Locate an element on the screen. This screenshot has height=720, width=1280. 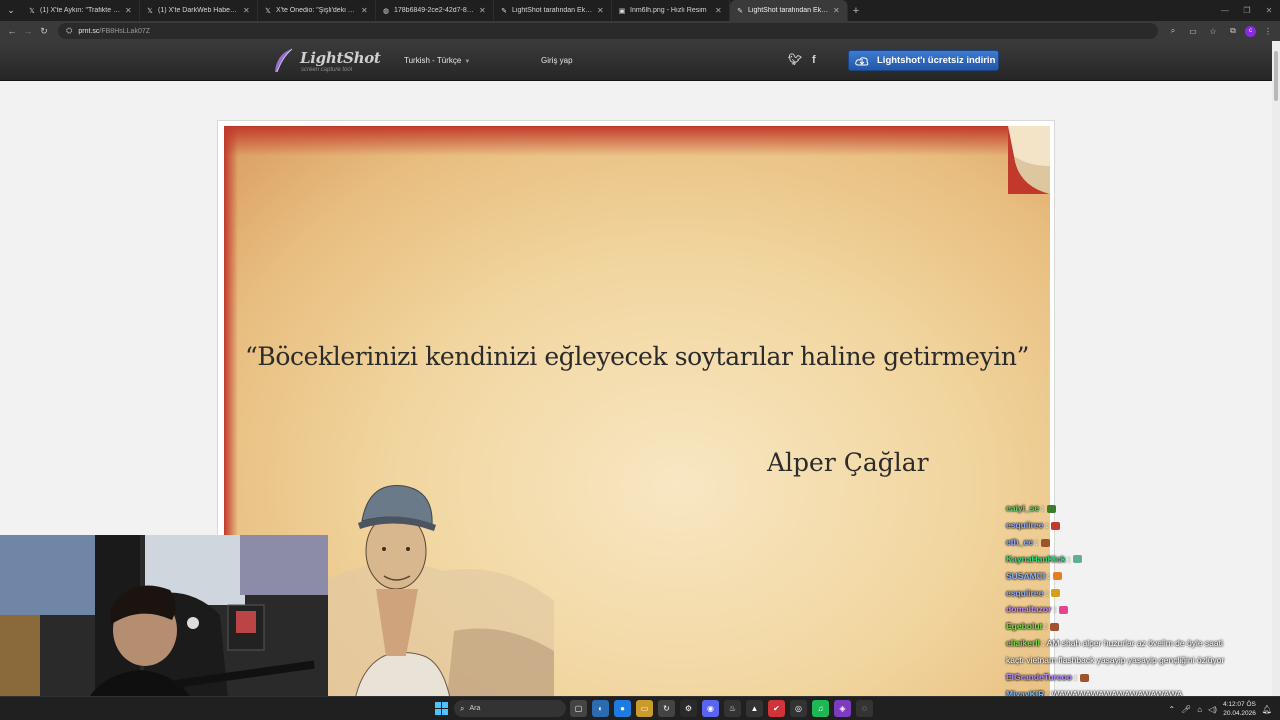
windows-start-icon is located at coordinates (441, 708).